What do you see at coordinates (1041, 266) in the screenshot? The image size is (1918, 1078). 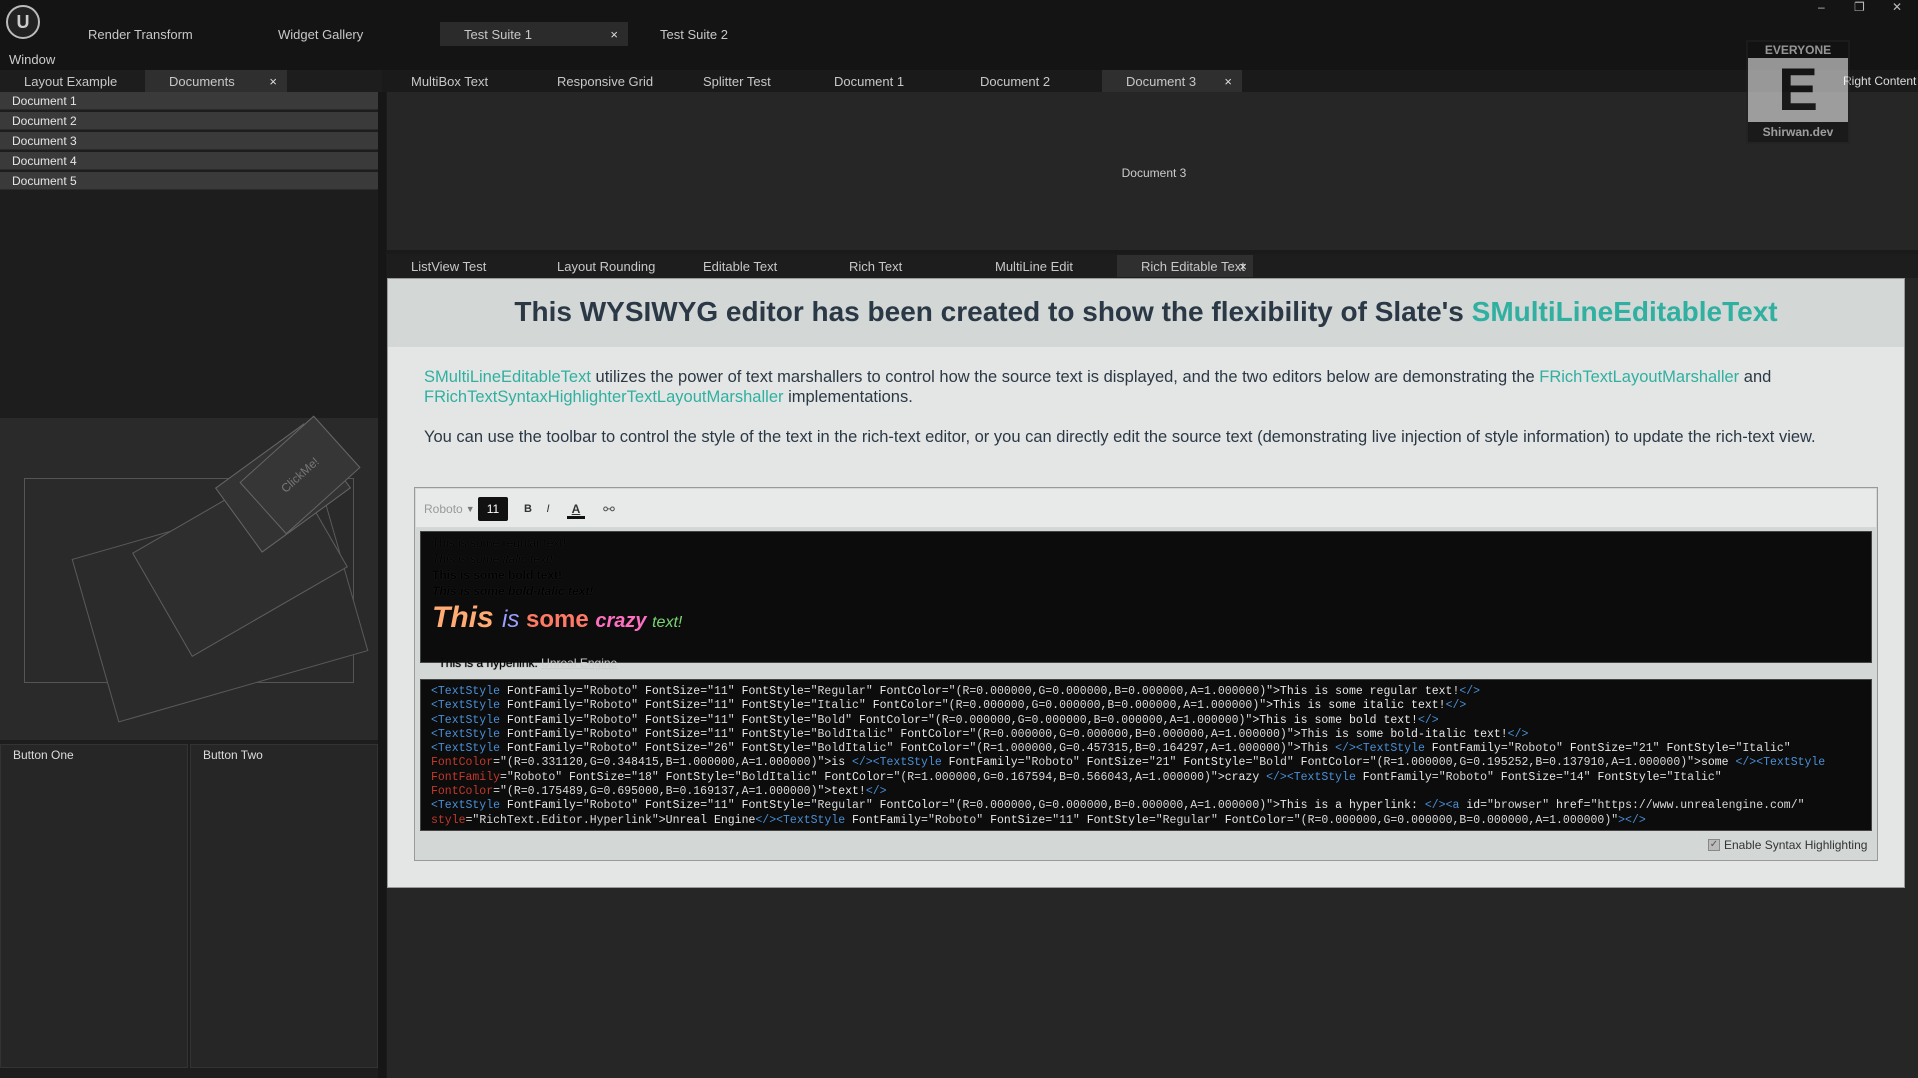 I see `lower-tab-multiline-edit: MultiLine Edit` at bounding box center [1041, 266].